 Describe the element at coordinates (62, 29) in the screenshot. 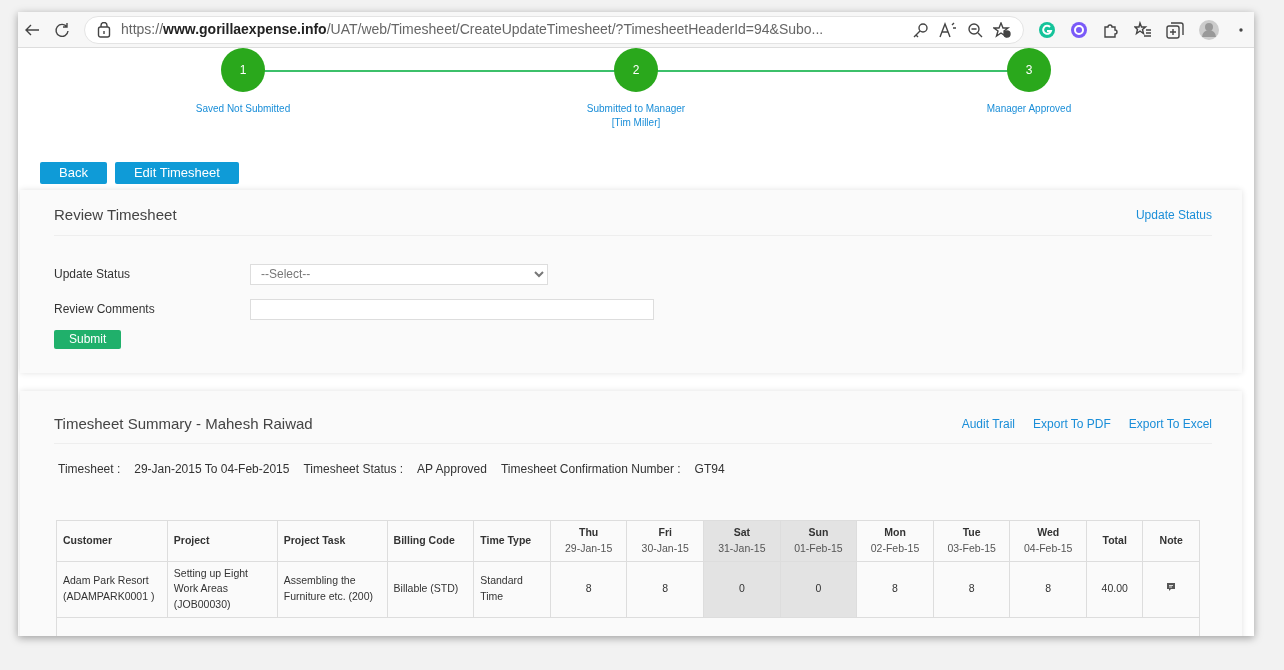

I see `refresh-icon` at that location.